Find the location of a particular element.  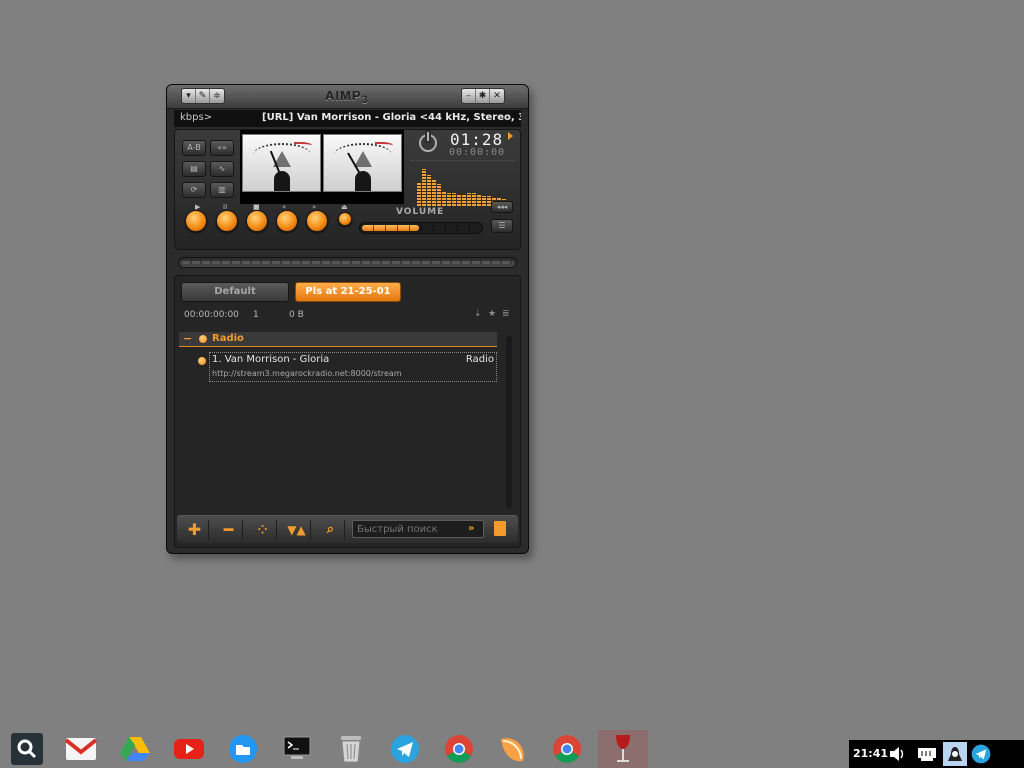

vu-meters is located at coordinates (322, 167).